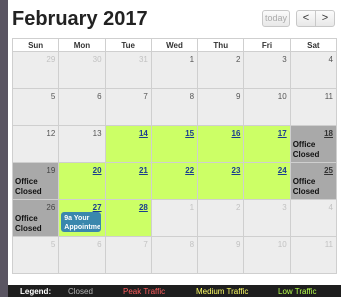 This screenshot has height=297, width=341. I want to click on appointment-event: 9a Your Appointment, so click(81, 222).